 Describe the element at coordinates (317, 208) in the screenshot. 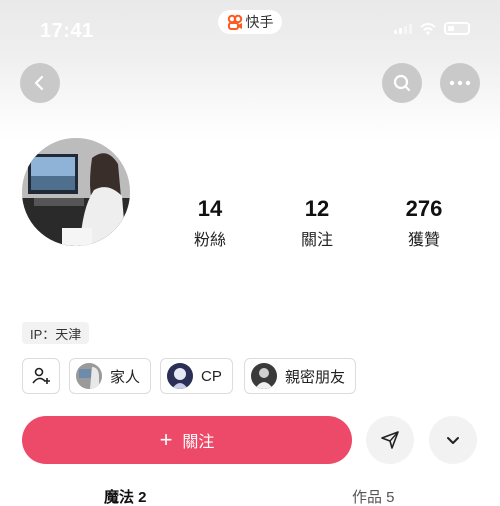

I see `following-count: 12` at that location.